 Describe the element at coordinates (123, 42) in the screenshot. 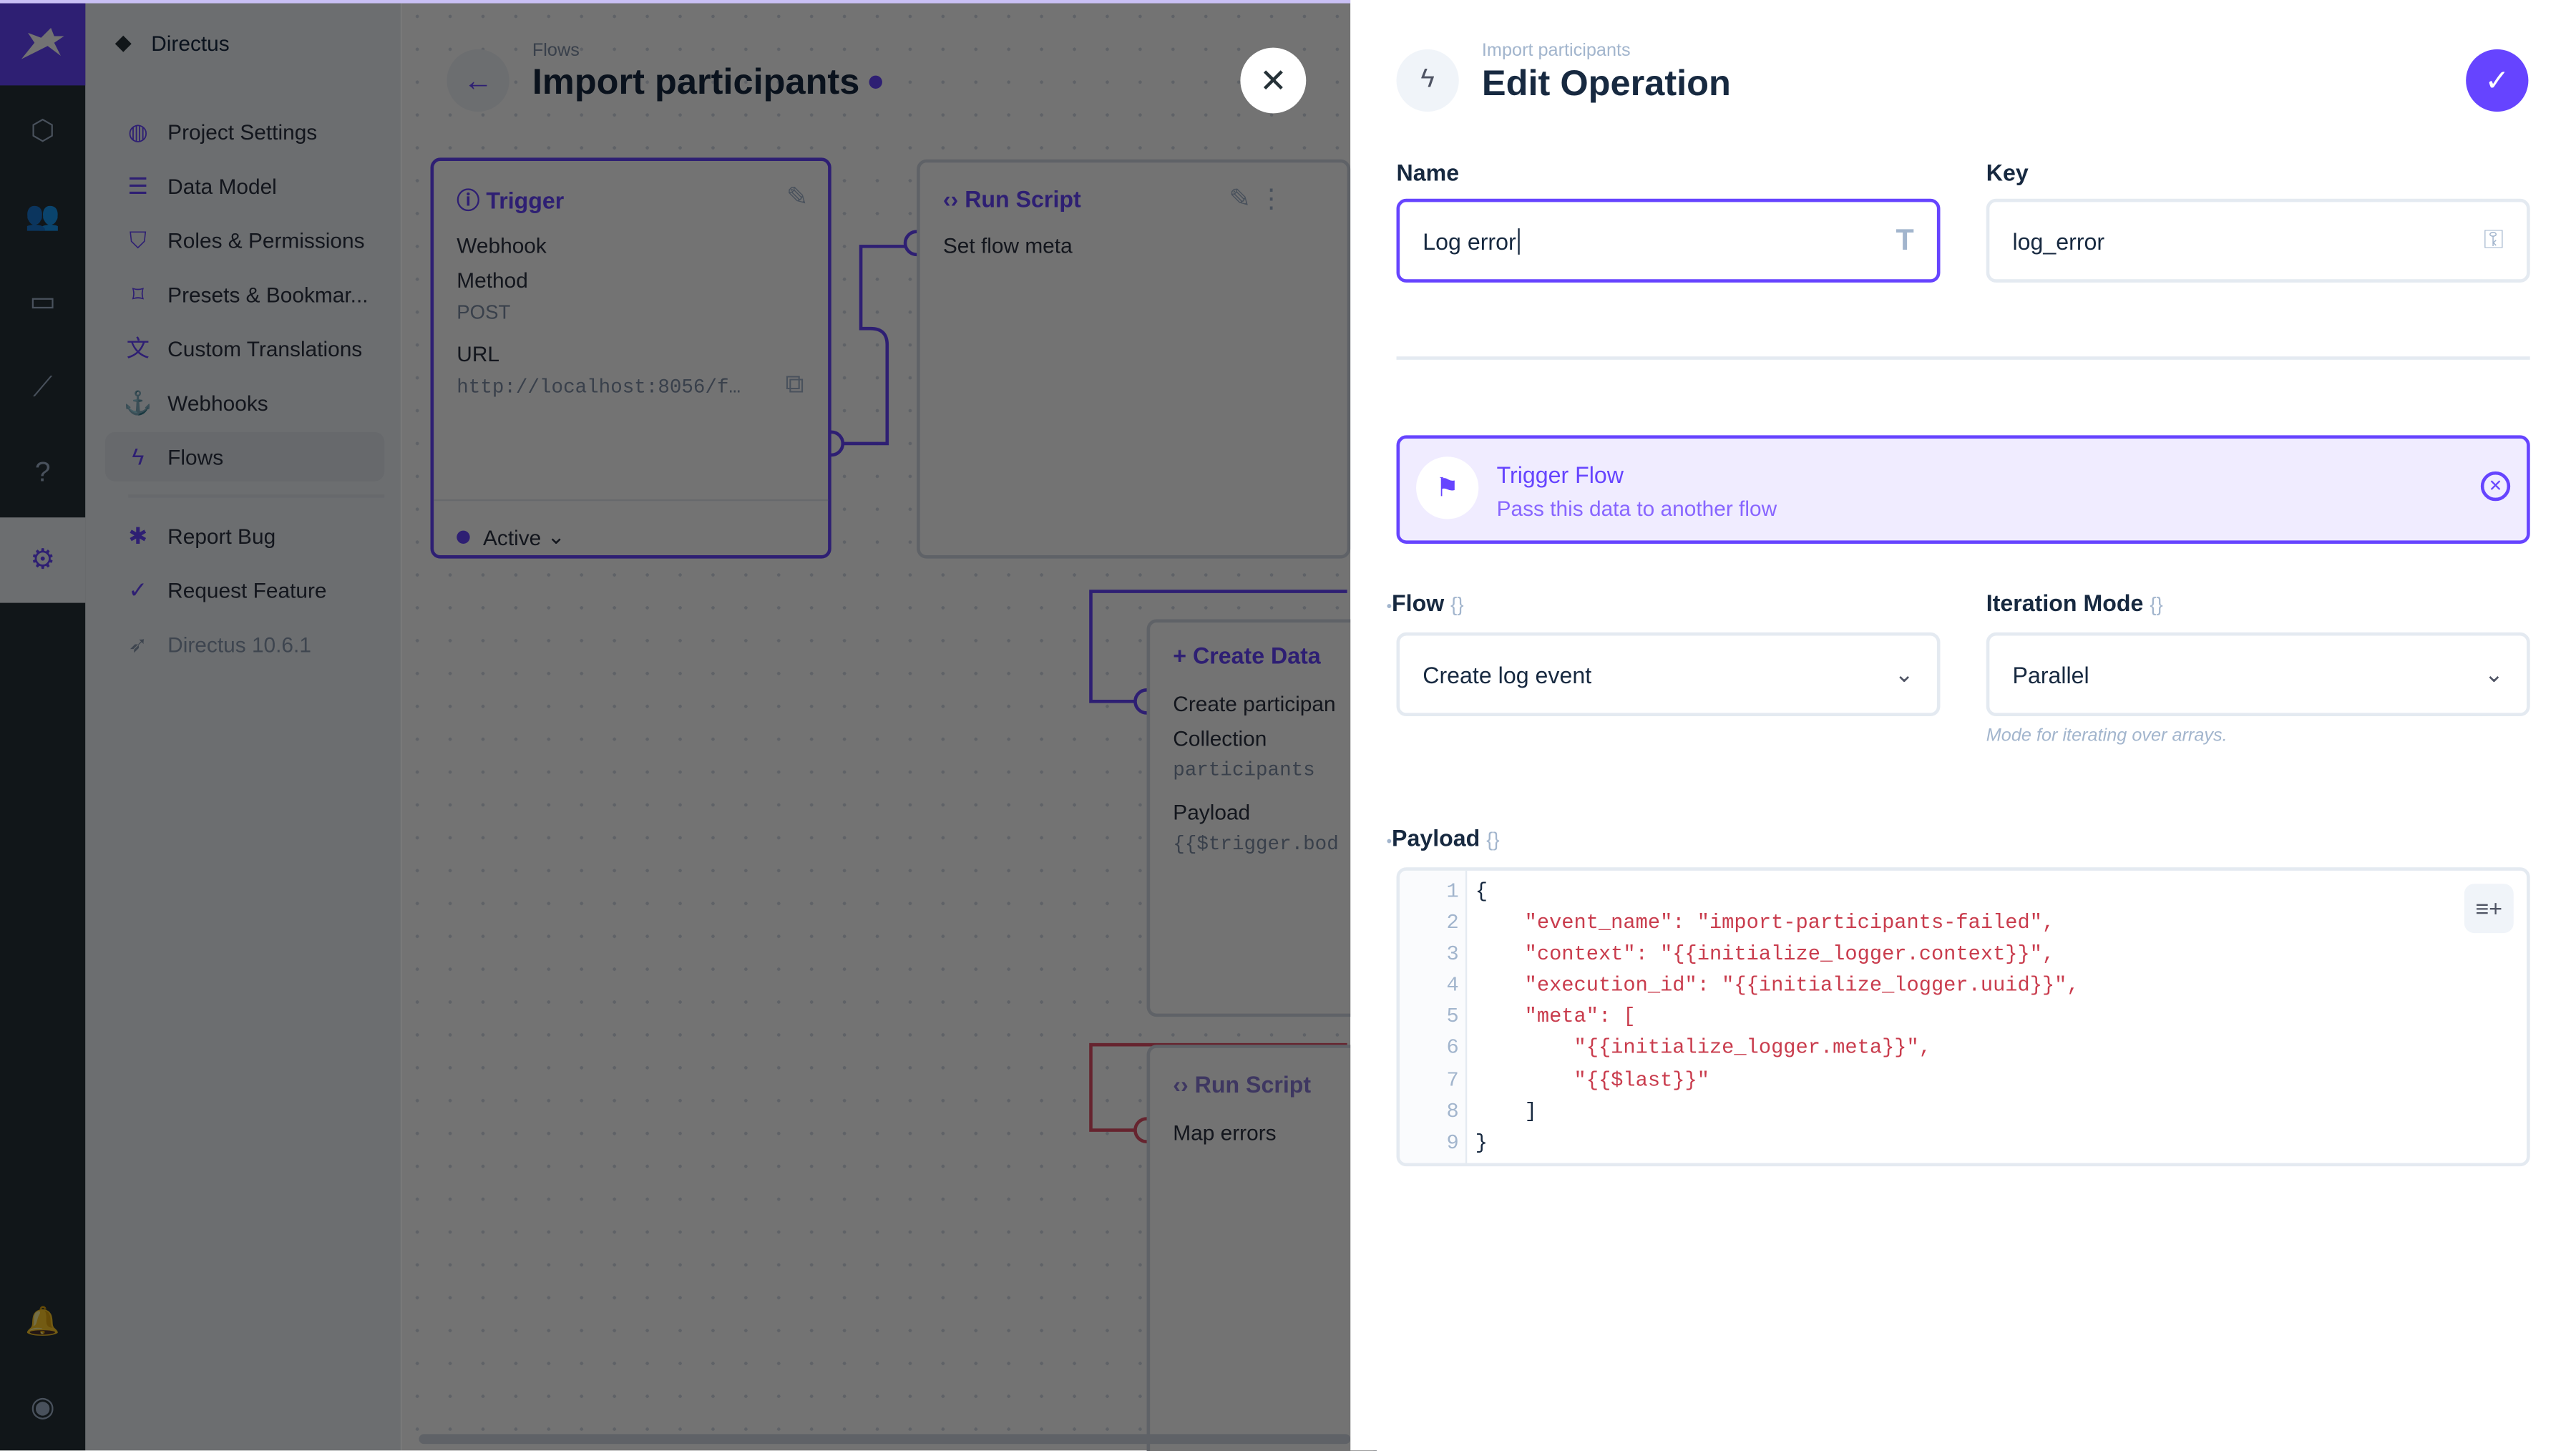

I see `project-logo-icon: ◆` at that location.